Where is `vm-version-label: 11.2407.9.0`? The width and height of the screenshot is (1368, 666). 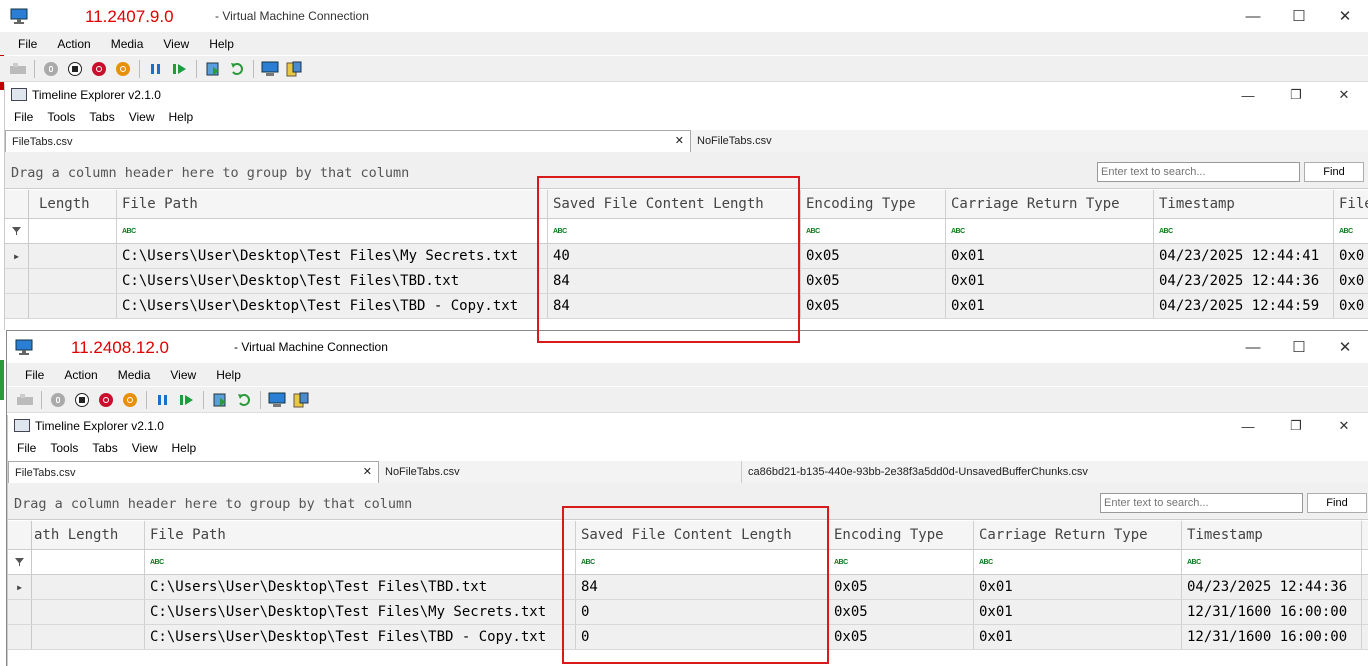 vm-version-label: 11.2407.9.0 is located at coordinates (129, 16).